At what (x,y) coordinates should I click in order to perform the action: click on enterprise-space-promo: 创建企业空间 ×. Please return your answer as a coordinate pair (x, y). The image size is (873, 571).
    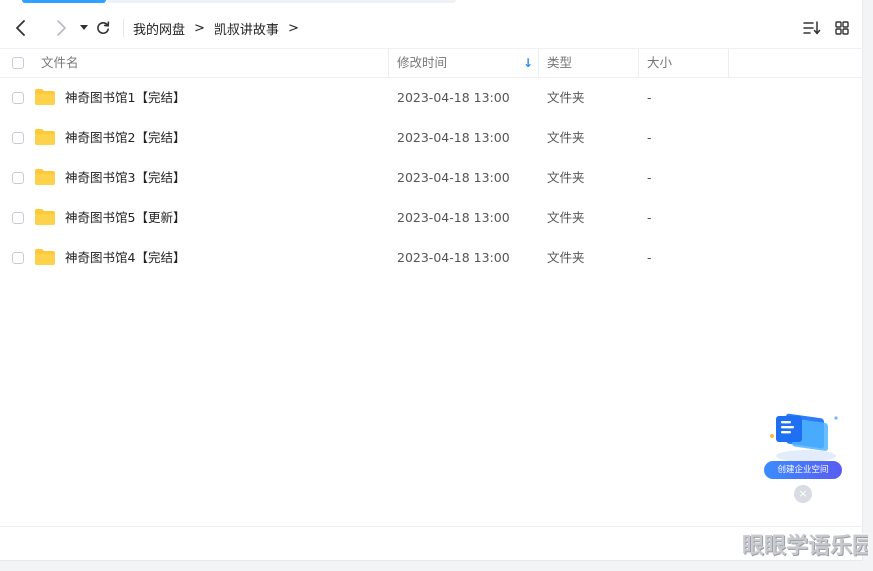
    Looking at the image, I should click on (804, 454).